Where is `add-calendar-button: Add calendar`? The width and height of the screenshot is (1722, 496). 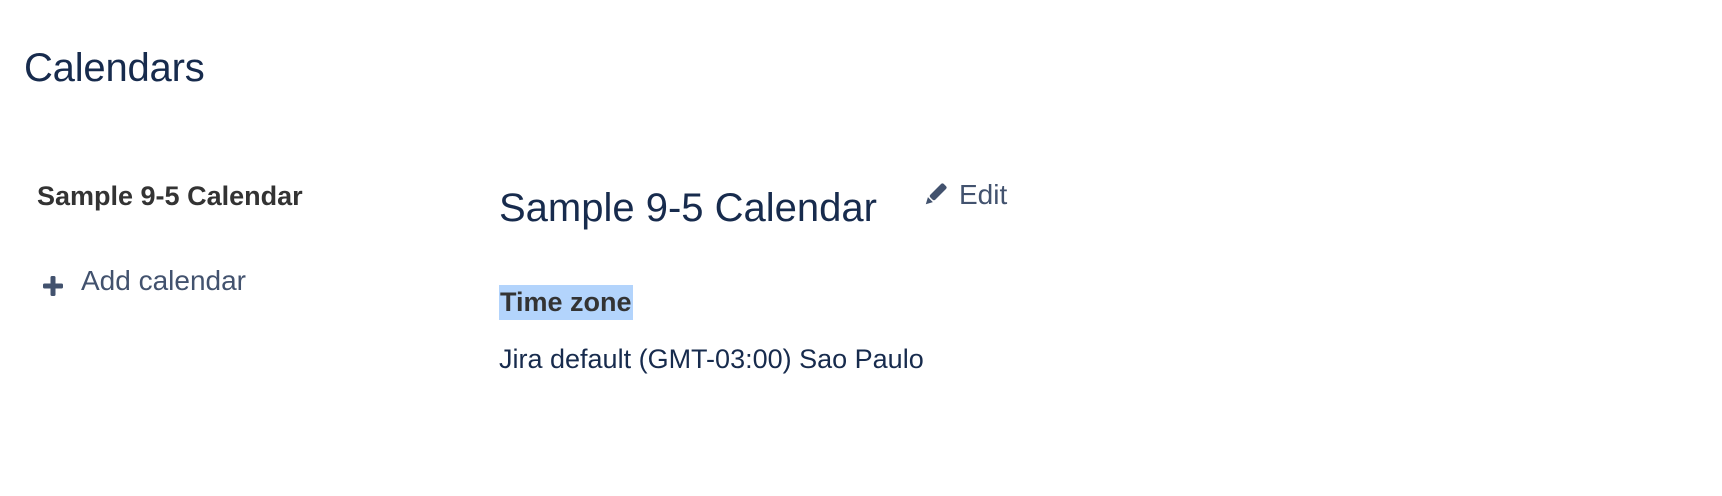 add-calendar-button: Add calendar is located at coordinates (237, 281).